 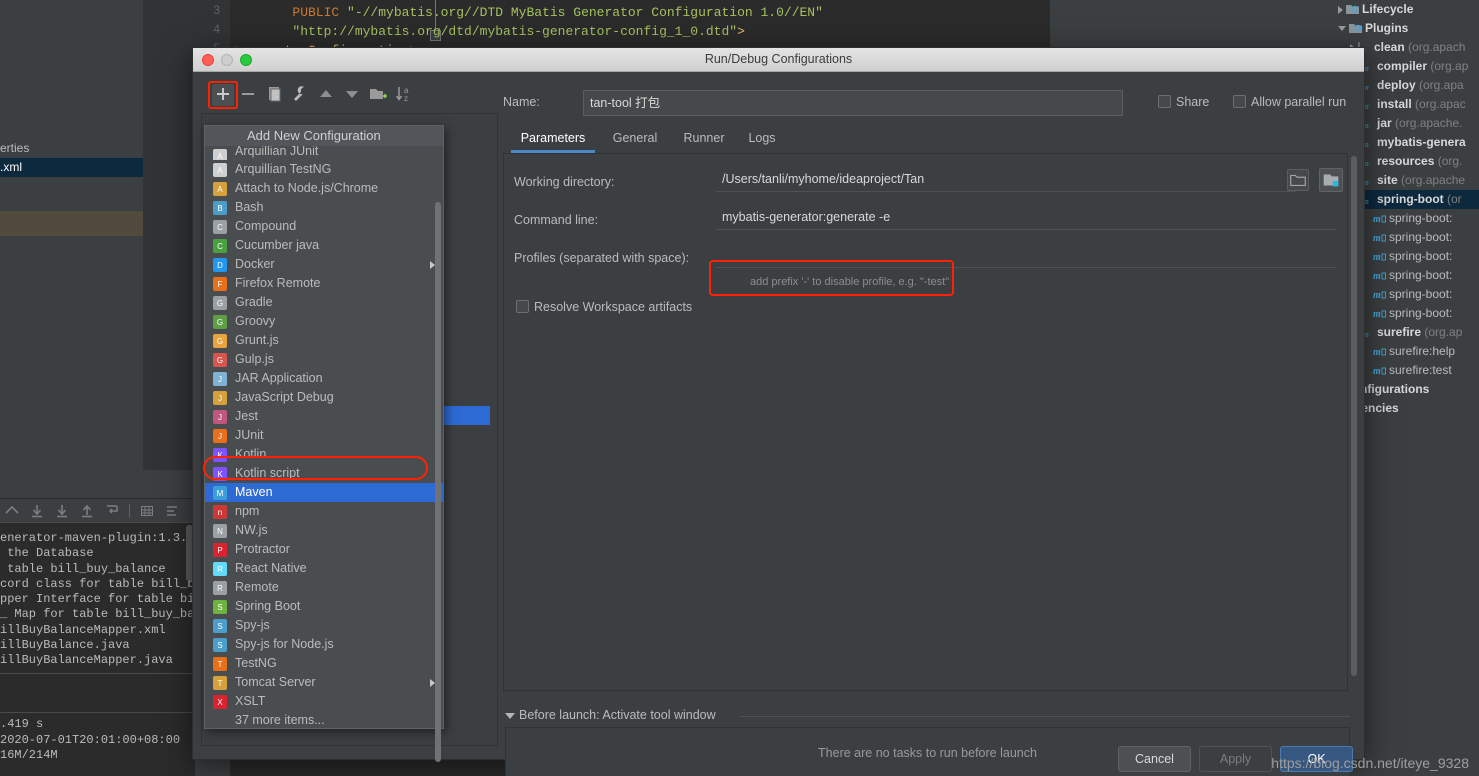 I want to click on popup-item-jest: J Jest, so click(x=324, y=416).